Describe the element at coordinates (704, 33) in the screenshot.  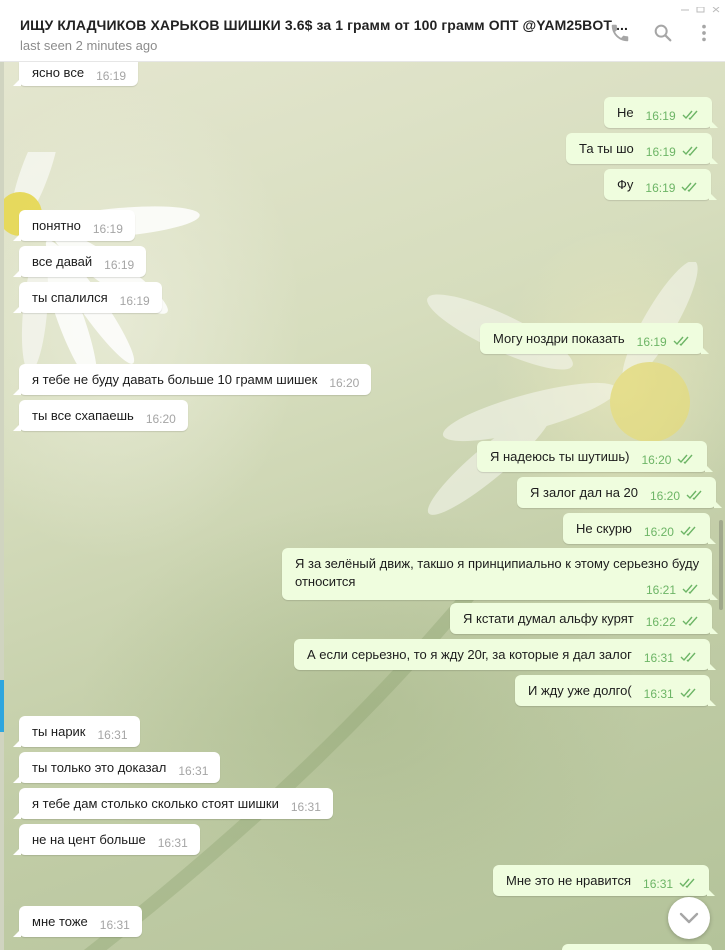
I see `more-vertical-icon` at that location.